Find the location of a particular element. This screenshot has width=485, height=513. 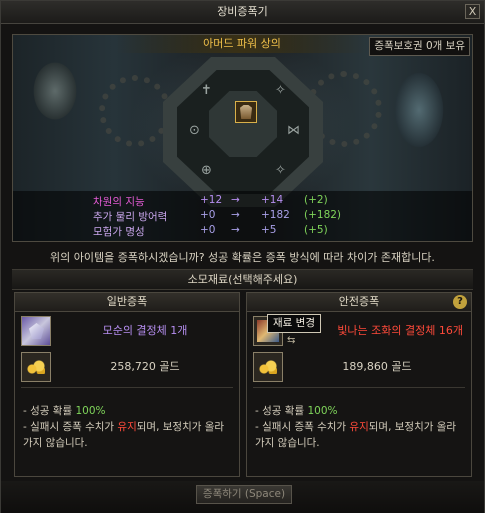

enhance-button: 증폭하기 (Space) is located at coordinates (244, 494).